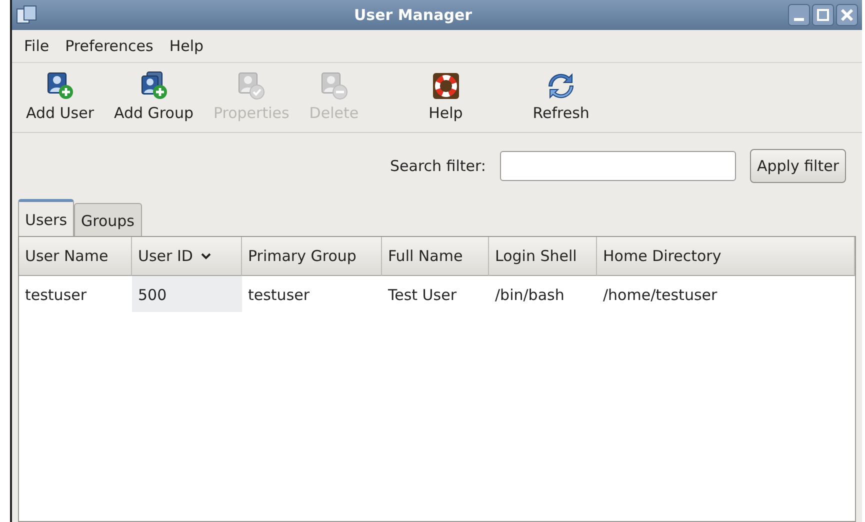 The height and width of the screenshot is (522, 865). What do you see at coordinates (60, 86) in the screenshot?
I see `add-user-icon` at bounding box center [60, 86].